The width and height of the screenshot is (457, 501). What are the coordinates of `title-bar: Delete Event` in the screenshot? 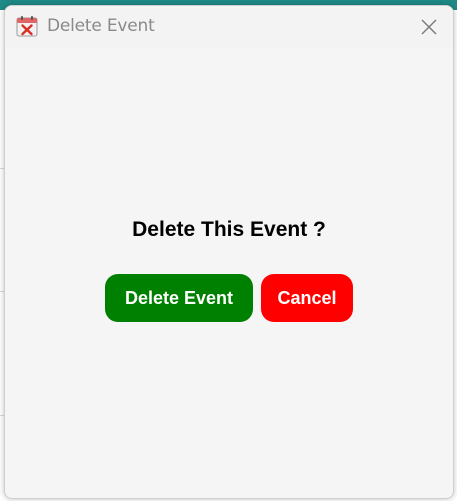 It's located at (229, 27).